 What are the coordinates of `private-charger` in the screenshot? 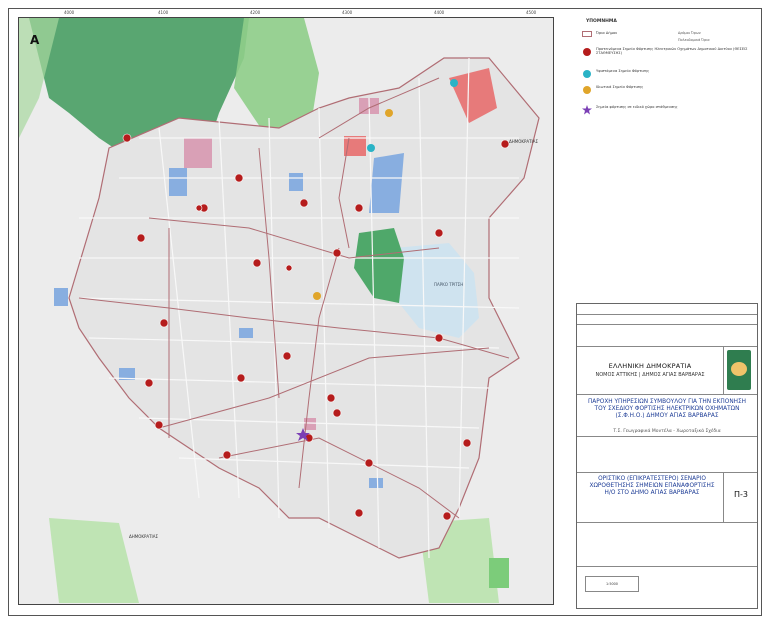 It's located at (389, 113).